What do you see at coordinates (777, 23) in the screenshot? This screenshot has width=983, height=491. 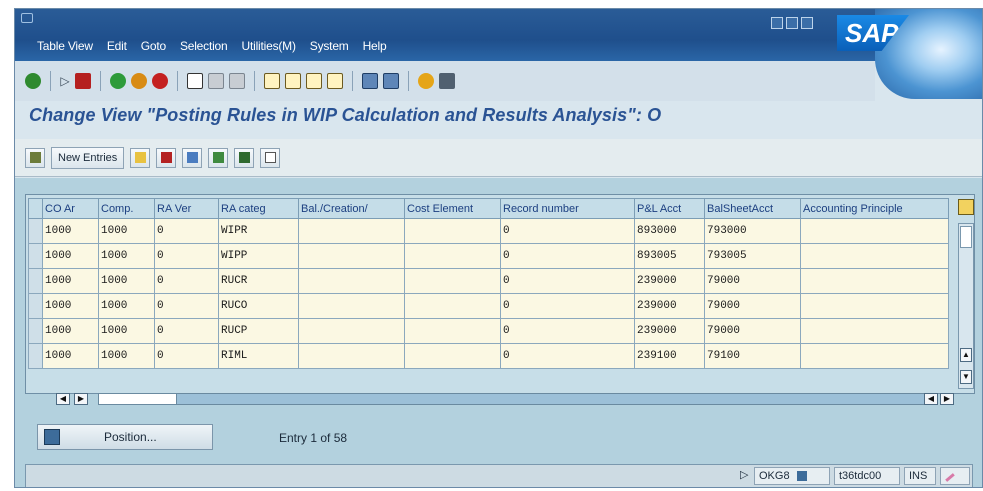 I see `minimize-button` at bounding box center [777, 23].